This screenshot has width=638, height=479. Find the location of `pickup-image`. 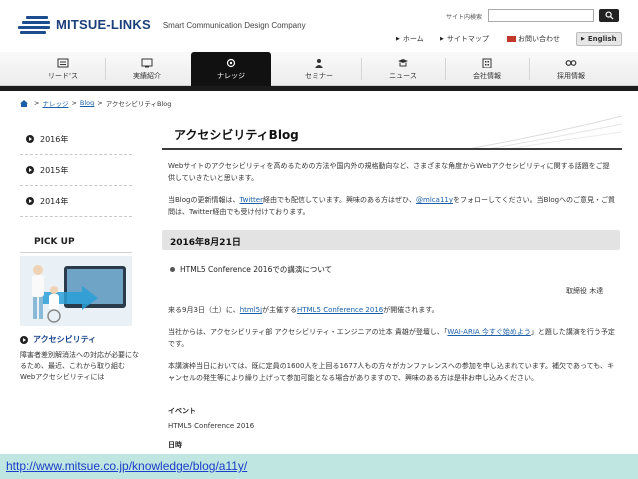

pickup-image is located at coordinates (76, 291).